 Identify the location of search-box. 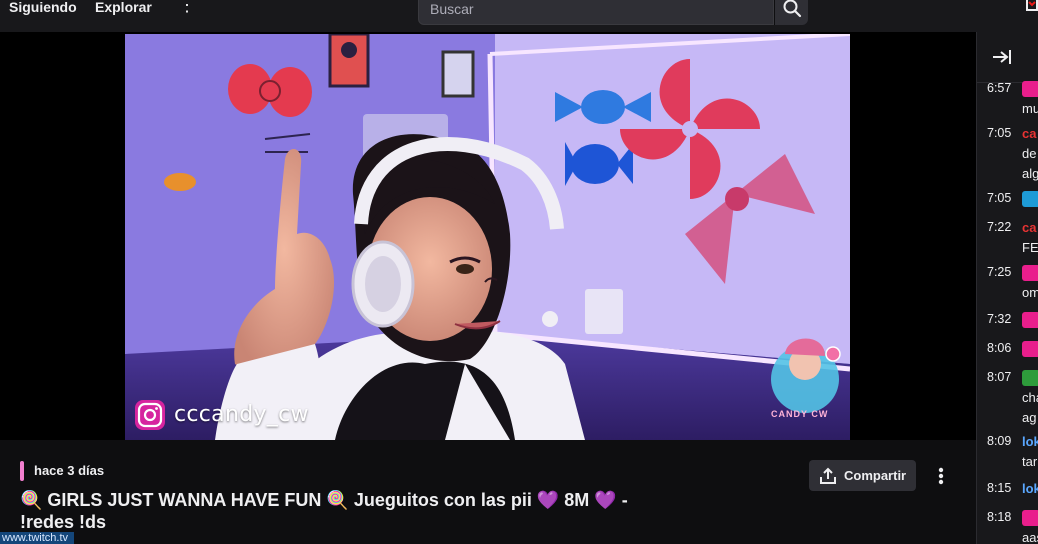
(596, 12).